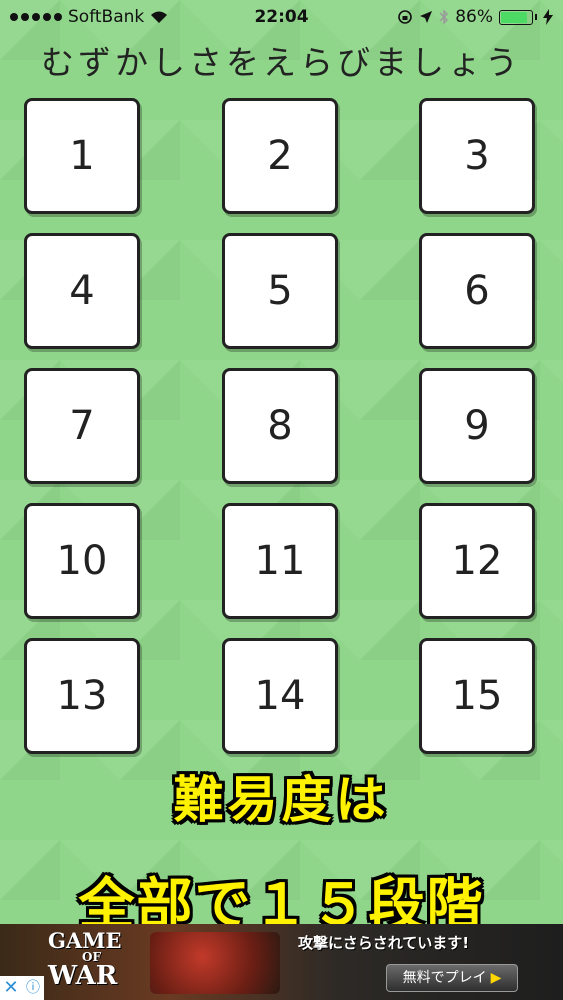  I want to click on page-title: むずかしさをえらびましょう, so click(281, 62).